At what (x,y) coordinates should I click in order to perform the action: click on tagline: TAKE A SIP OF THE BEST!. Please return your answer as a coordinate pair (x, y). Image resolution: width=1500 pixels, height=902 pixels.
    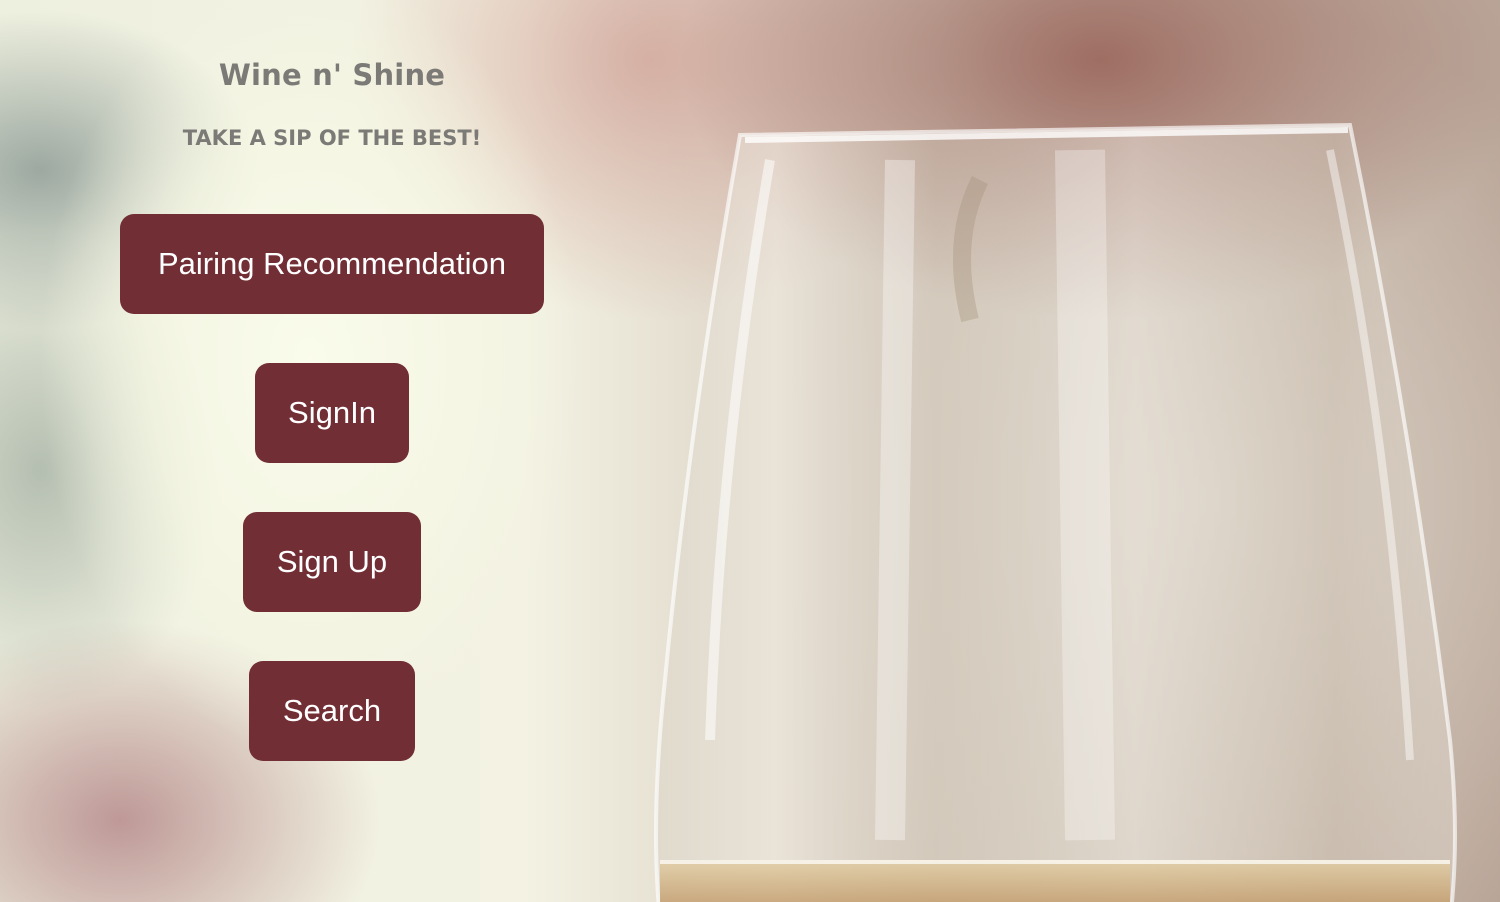
    Looking at the image, I should click on (332, 138).